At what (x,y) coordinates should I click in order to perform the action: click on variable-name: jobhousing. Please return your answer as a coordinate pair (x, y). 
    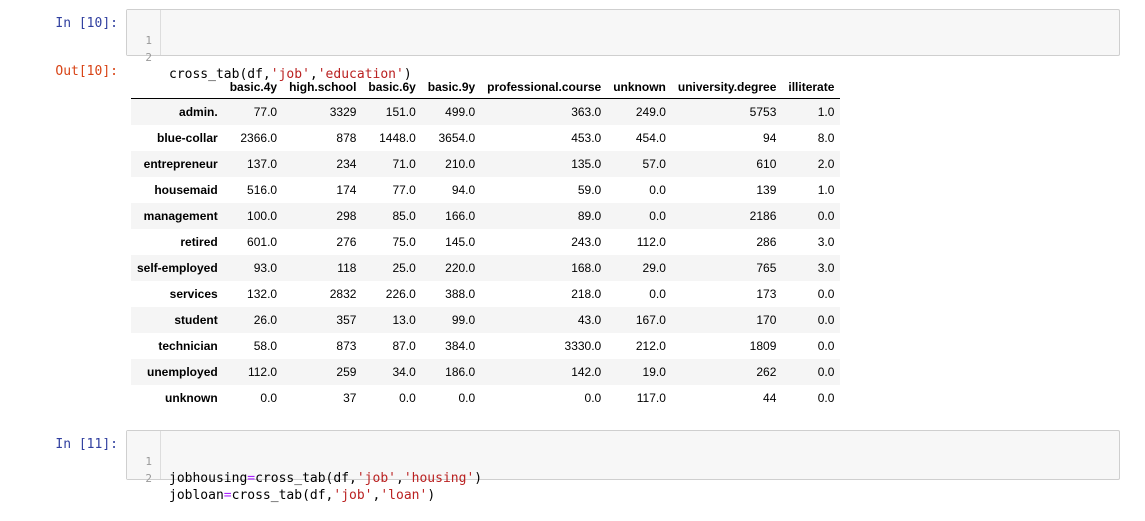
    Looking at the image, I should click on (208, 478).